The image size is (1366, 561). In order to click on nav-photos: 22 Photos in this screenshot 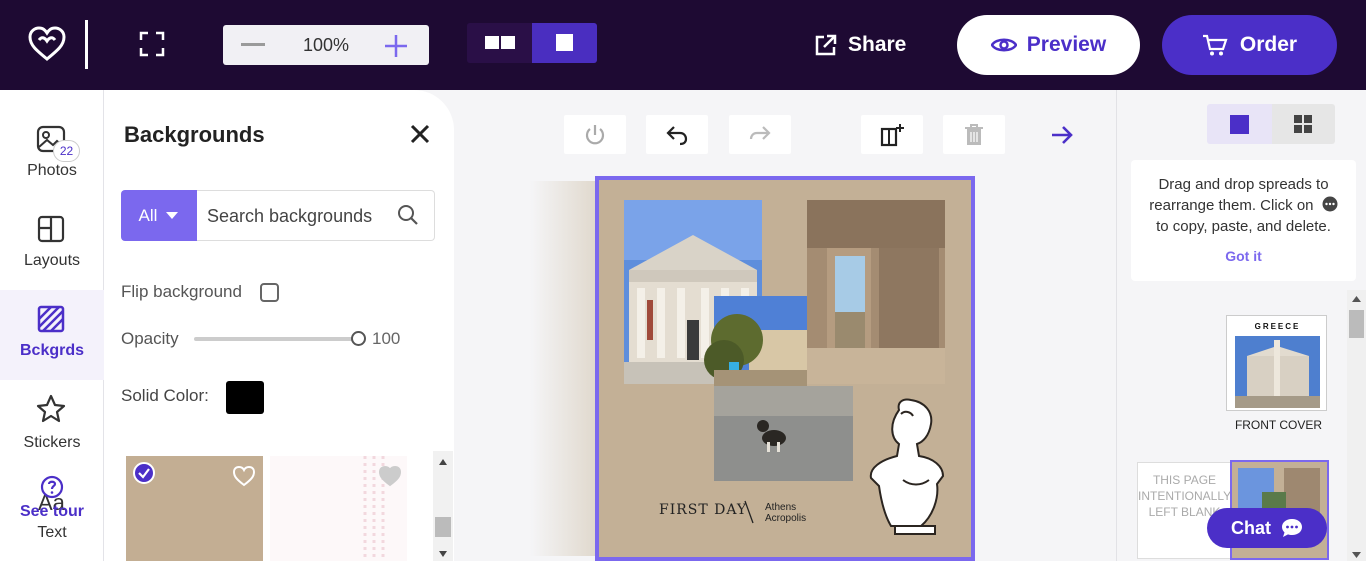, I will do `click(52, 155)`.